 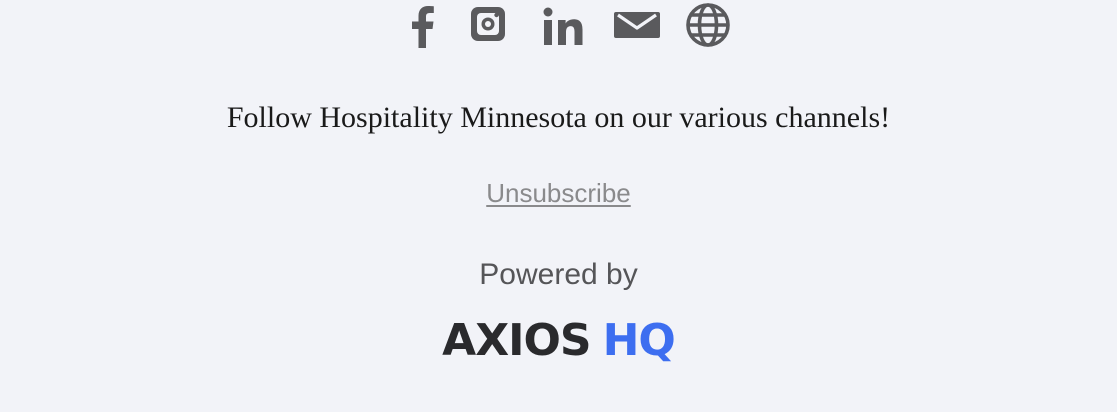 What do you see at coordinates (558, 274) in the screenshot?
I see `powered-by-label: Powered by` at bounding box center [558, 274].